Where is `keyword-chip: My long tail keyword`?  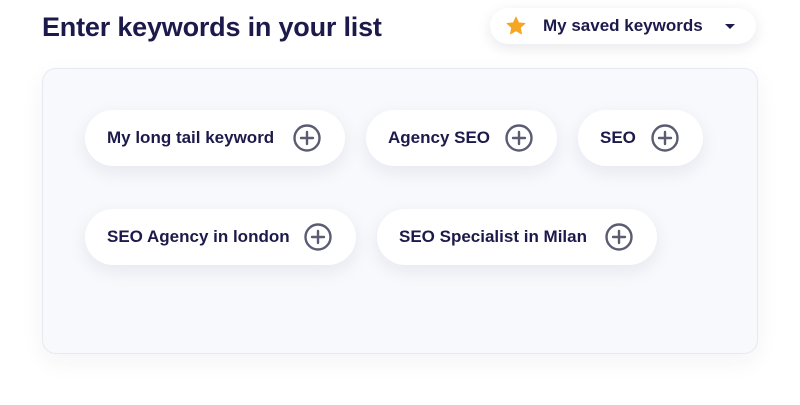 keyword-chip: My long tail keyword is located at coordinates (215, 138).